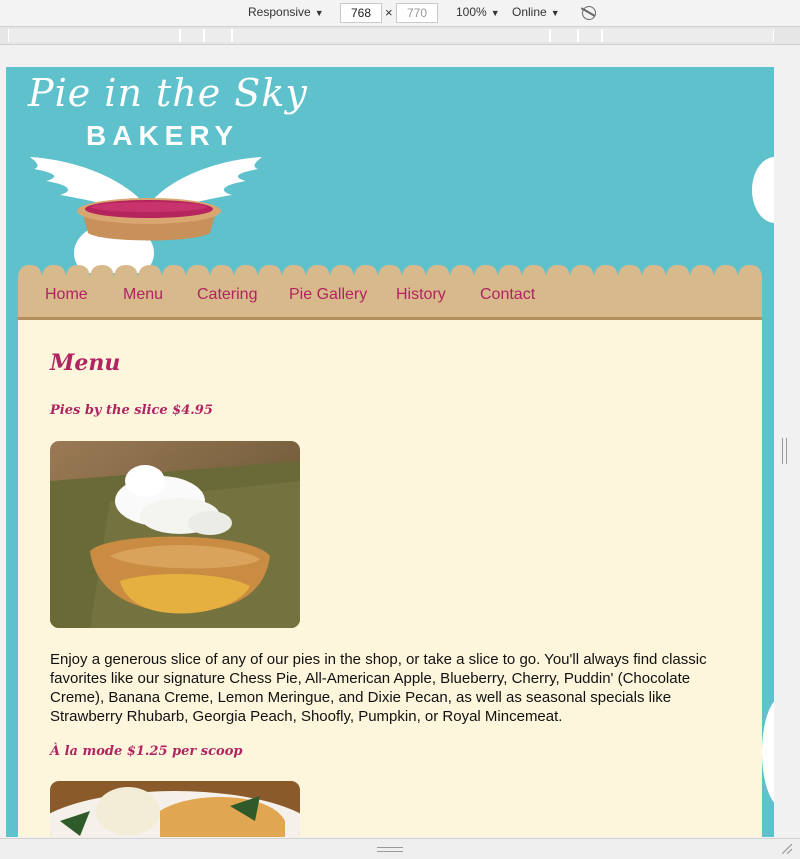 The image size is (800, 859). What do you see at coordinates (319, 13) in the screenshot?
I see `device-caret-icon: ▼` at bounding box center [319, 13].